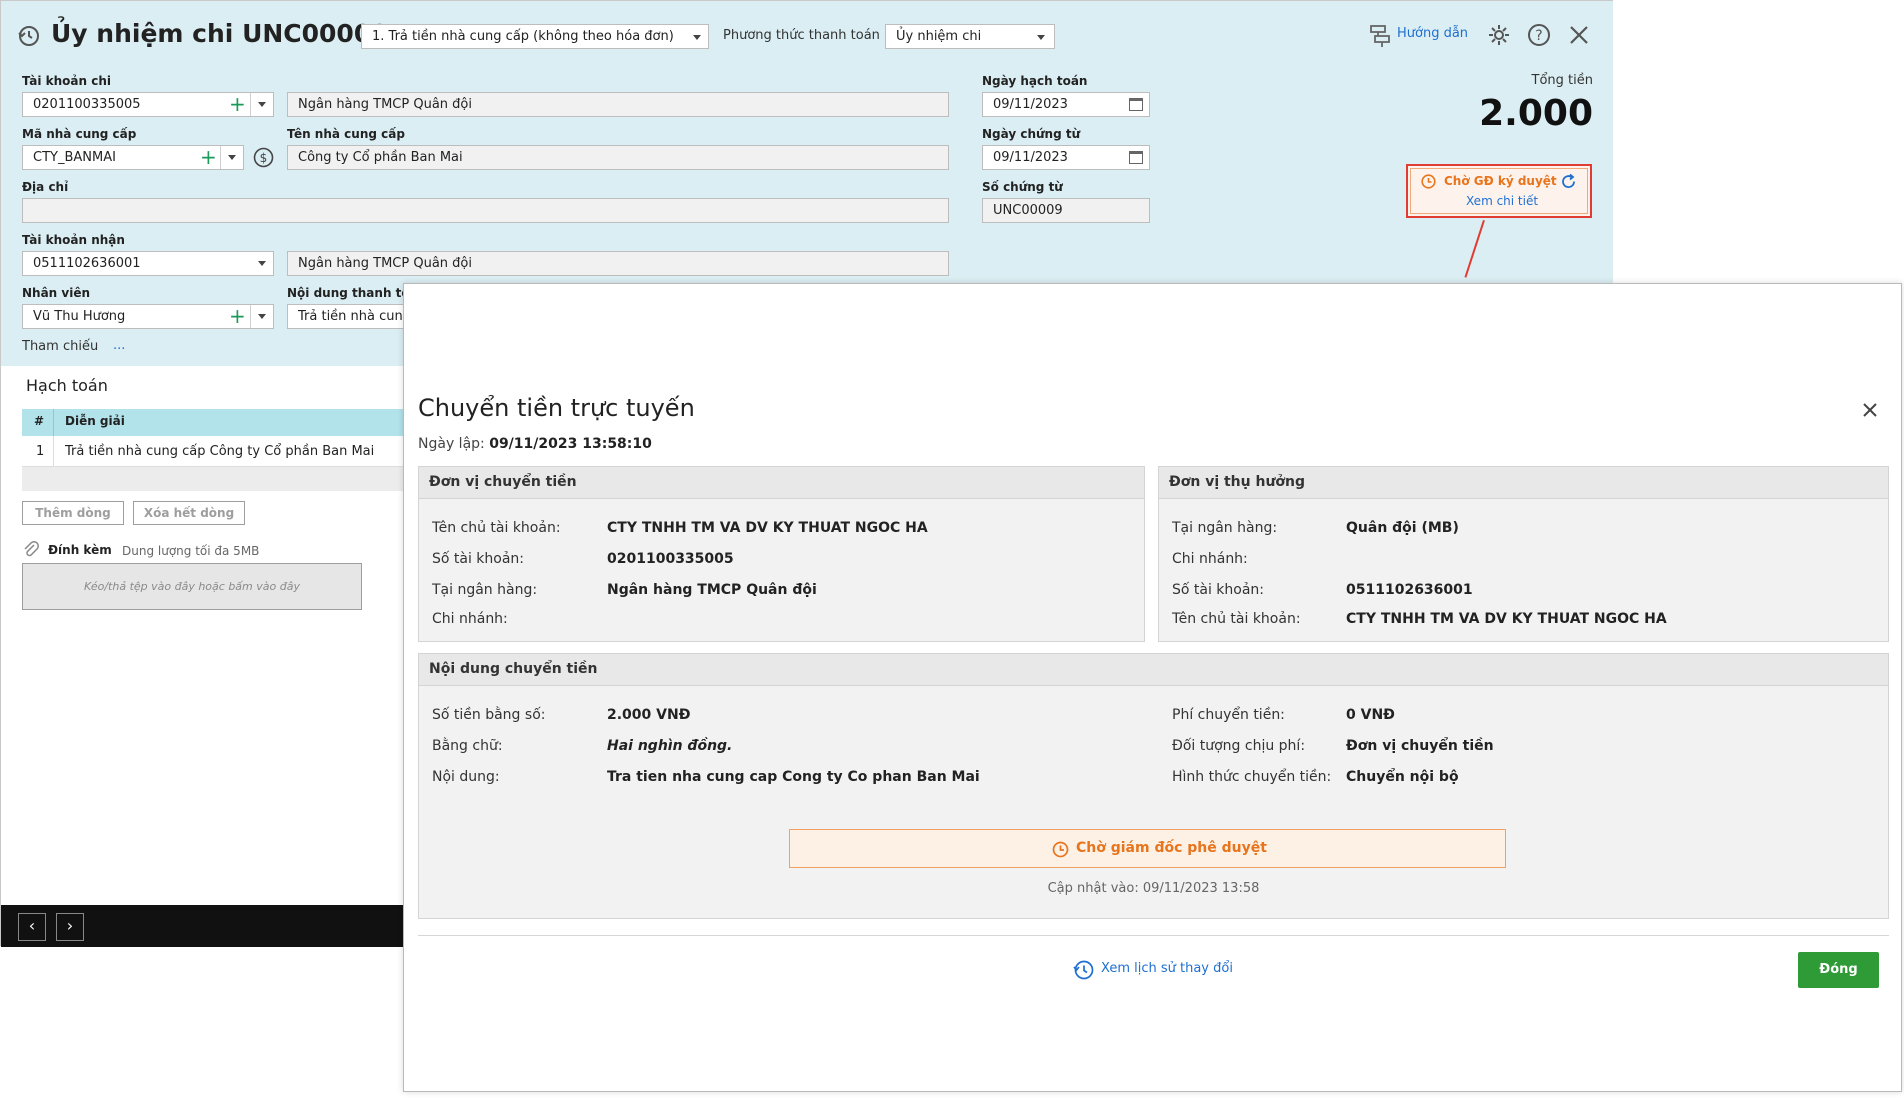 This screenshot has width=1904, height=1098. Describe the element at coordinates (1239, 746) in the screenshot. I see `fee-payer-label: Đối tượng chịu phí:` at that location.